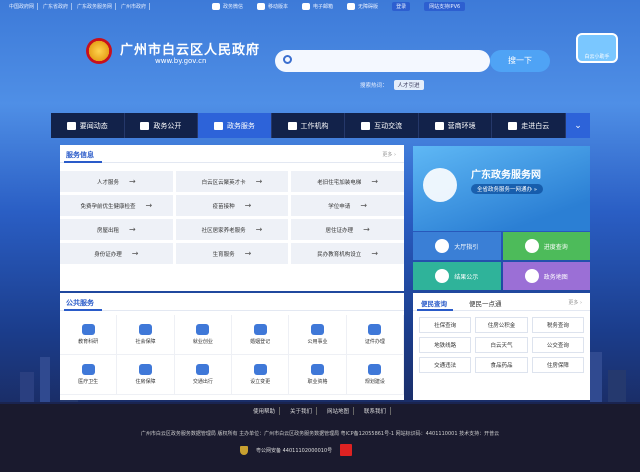 This screenshot has height=472, width=640. Describe the element at coordinates (317, 6) in the screenshot. I see `mail-link: 电子邮箱` at that location.